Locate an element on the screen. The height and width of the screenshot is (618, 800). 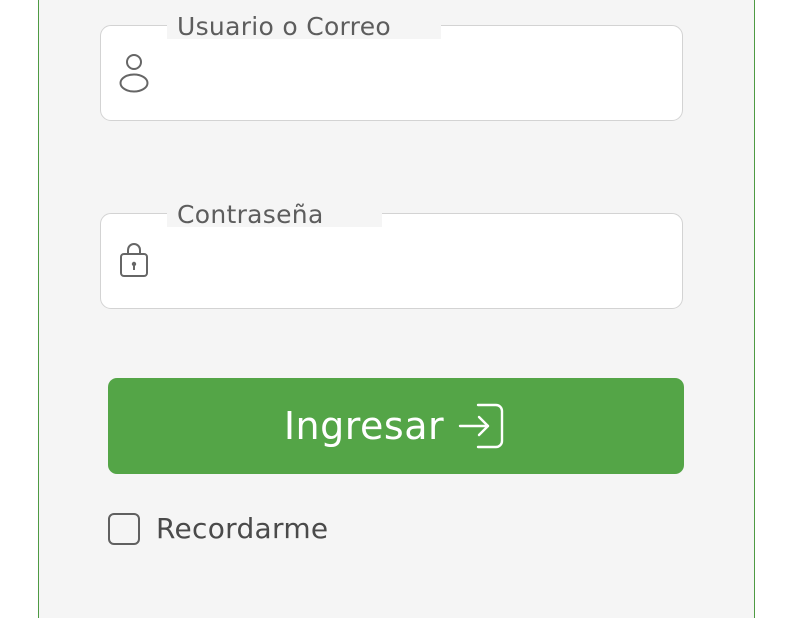
password-input is located at coordinates (415, 263).